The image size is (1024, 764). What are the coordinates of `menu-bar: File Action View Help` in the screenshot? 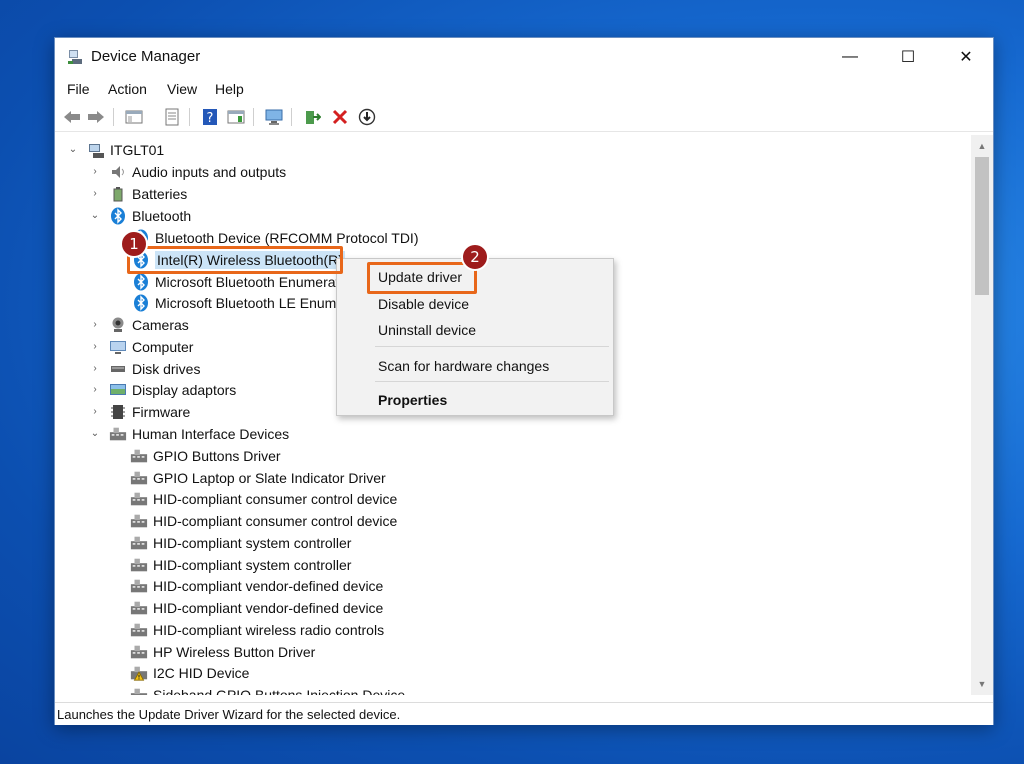 It's located at (524, 89).